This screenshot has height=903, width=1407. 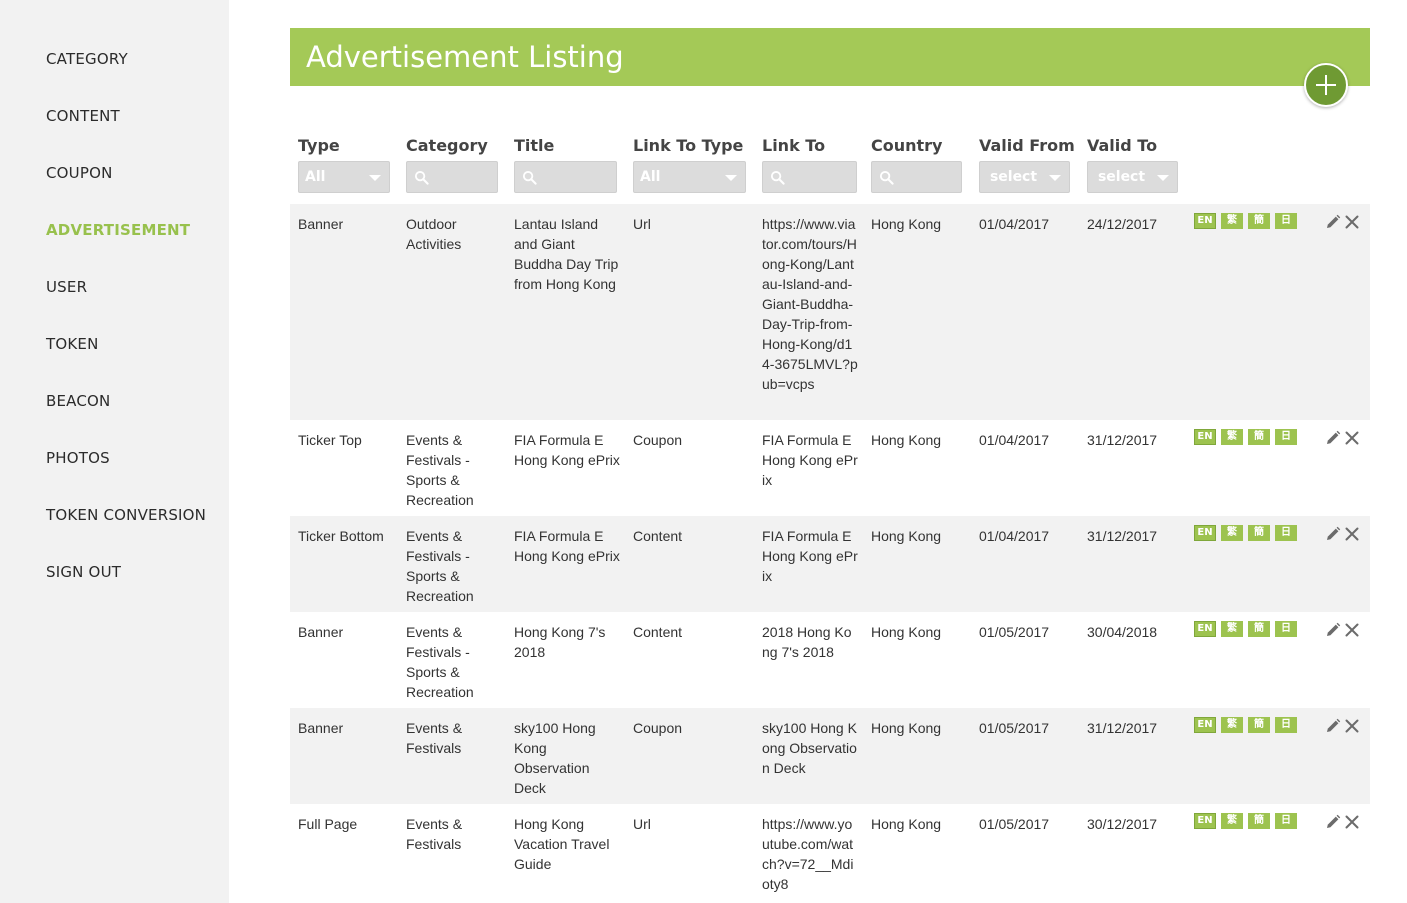 What do you see at coordinates (83, 116) in the screenshot?
I see `sidebar-item-content: CONTENT` at bounding box center [83, 116].